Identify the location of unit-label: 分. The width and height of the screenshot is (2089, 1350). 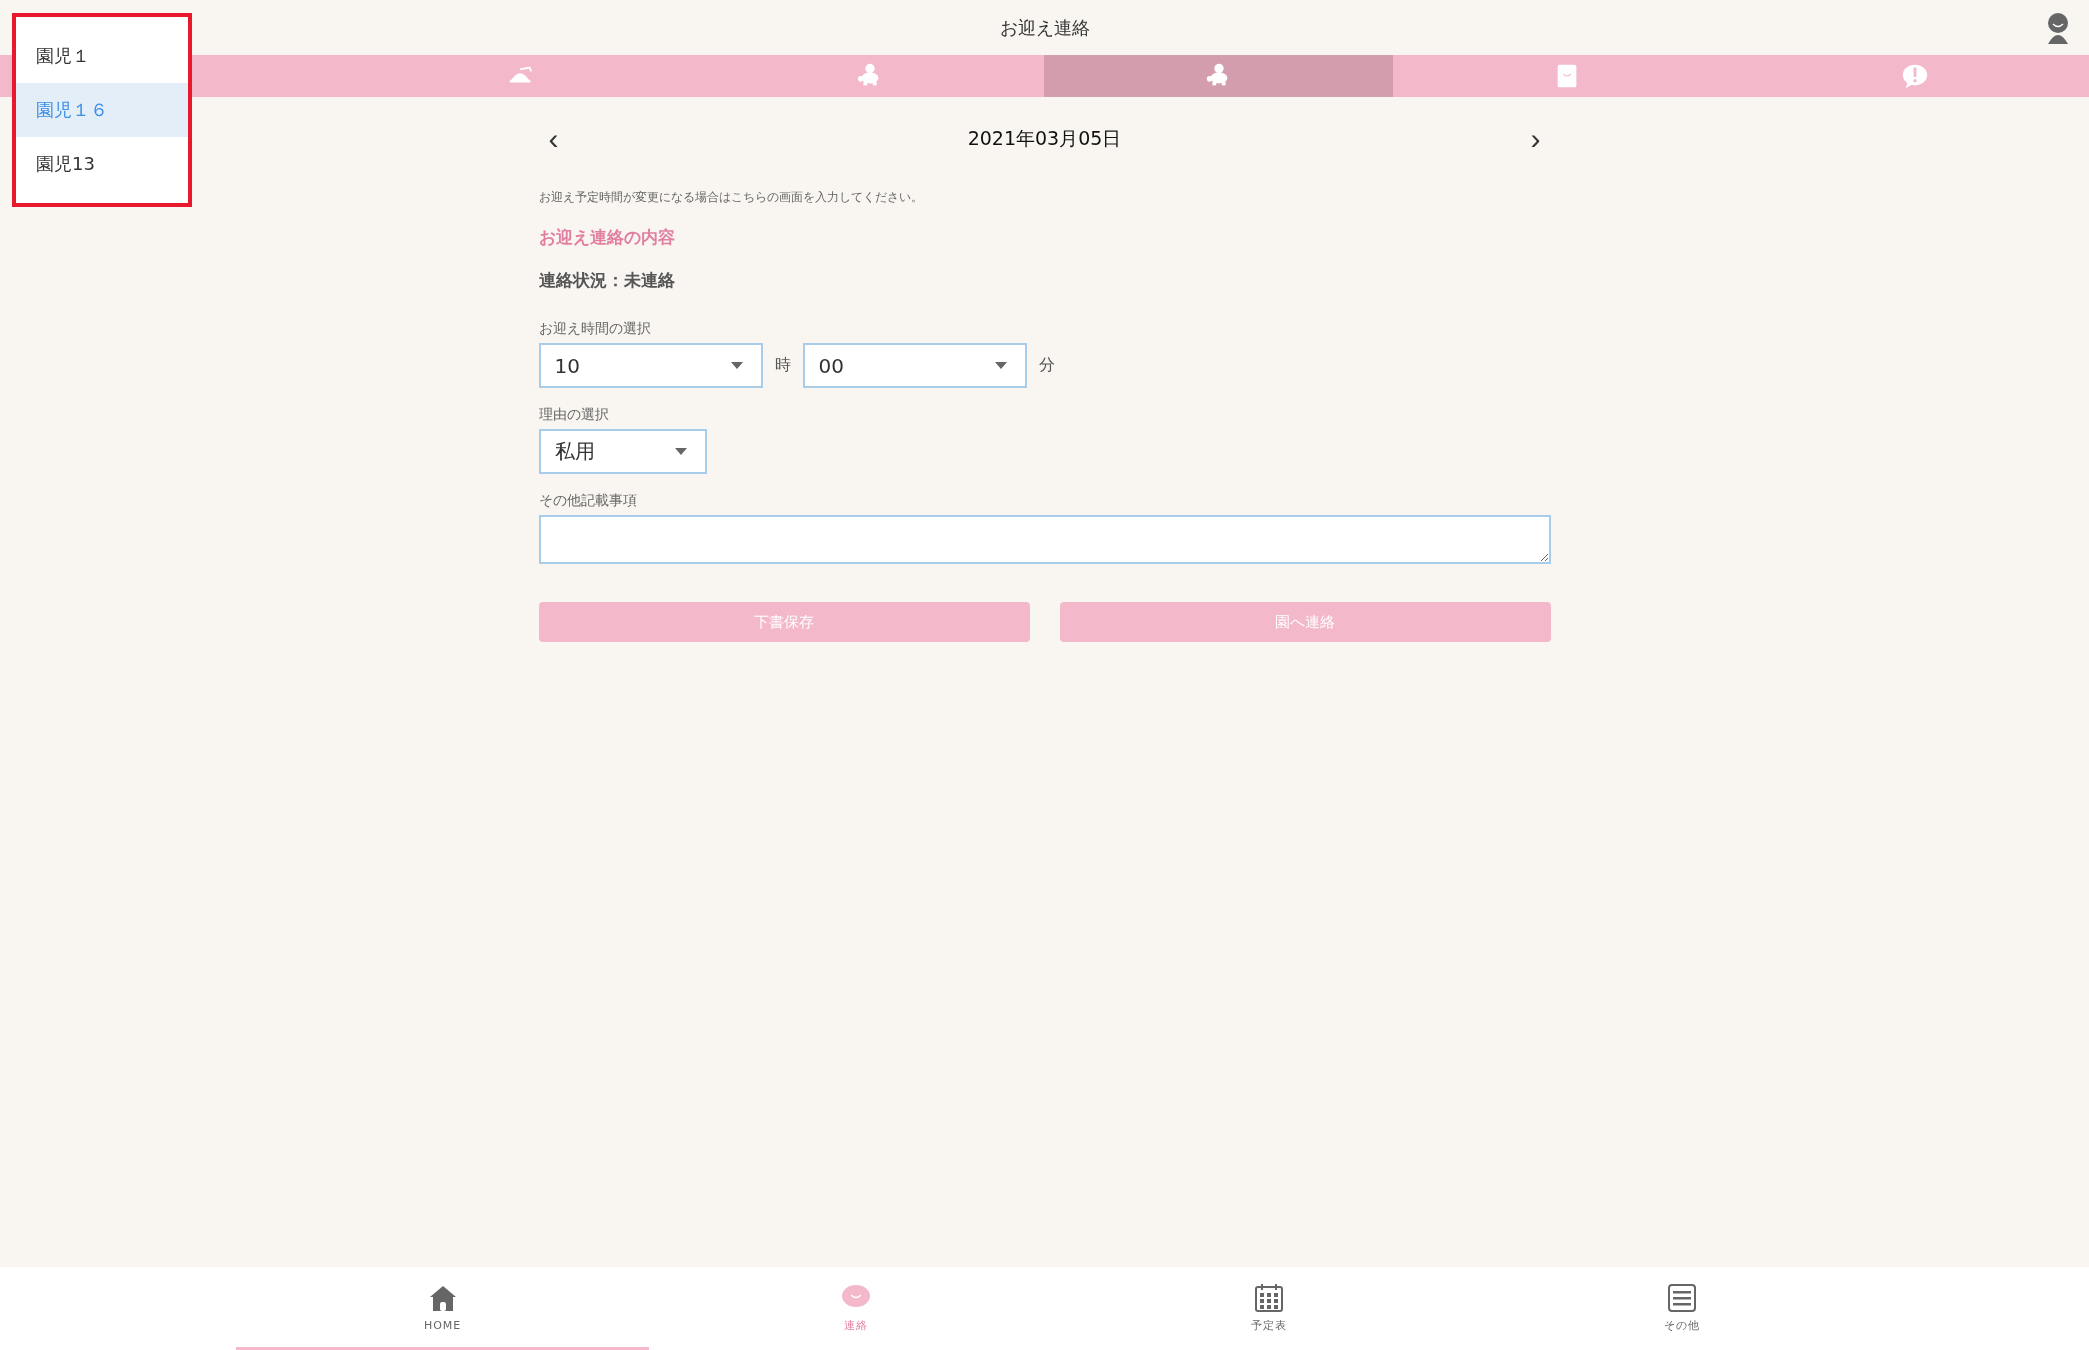
(1046, 365).